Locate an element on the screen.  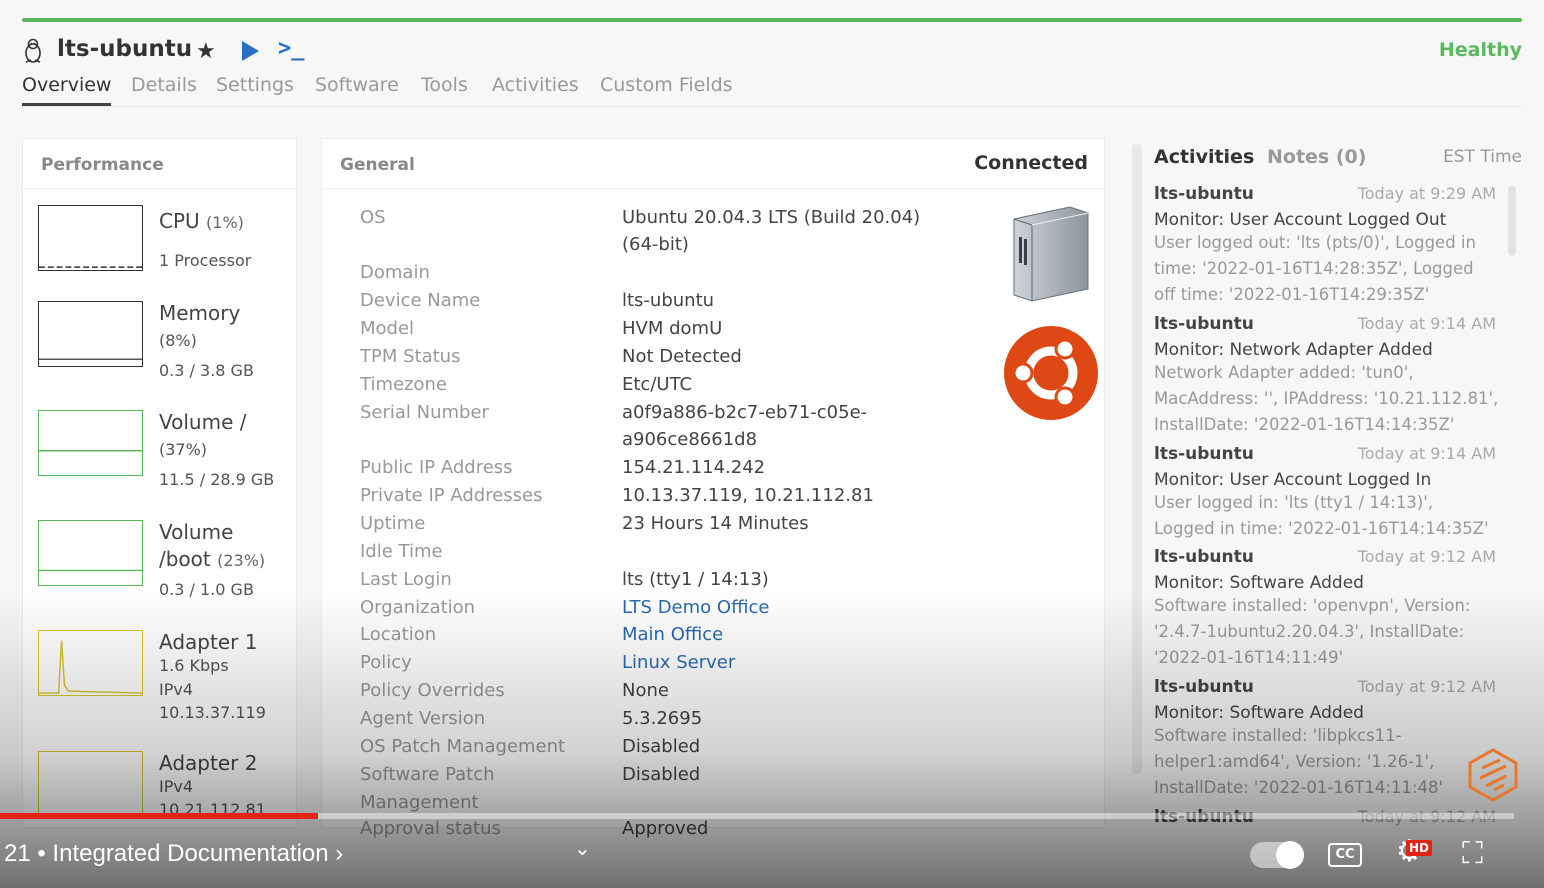
activities-side-bar is located at coordinates (1137, 459).